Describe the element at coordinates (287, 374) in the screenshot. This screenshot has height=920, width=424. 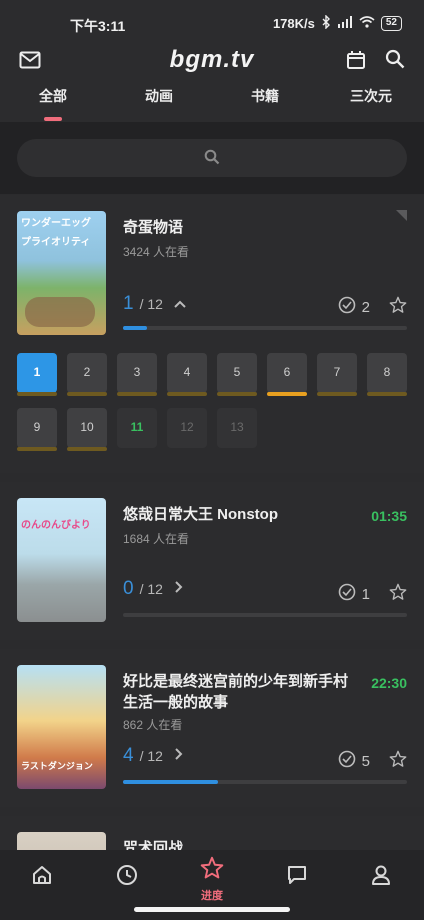
I see `episode-button: 6` at that location.